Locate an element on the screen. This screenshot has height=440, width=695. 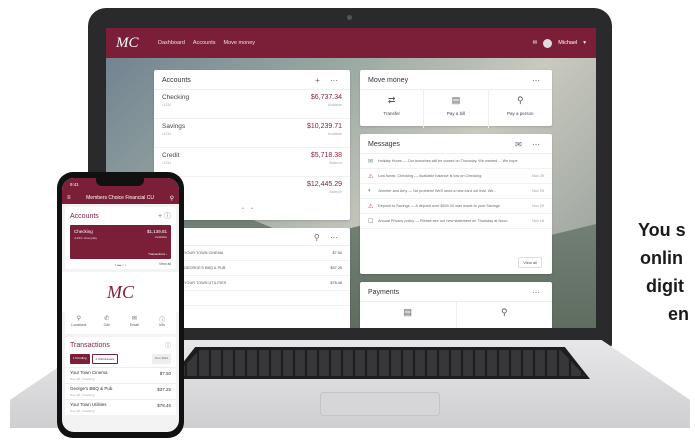
move-money-actions: ⇄ Transfer ▤ Pay a bill ⚲ Pay a person is located at coordinates (456, 109).